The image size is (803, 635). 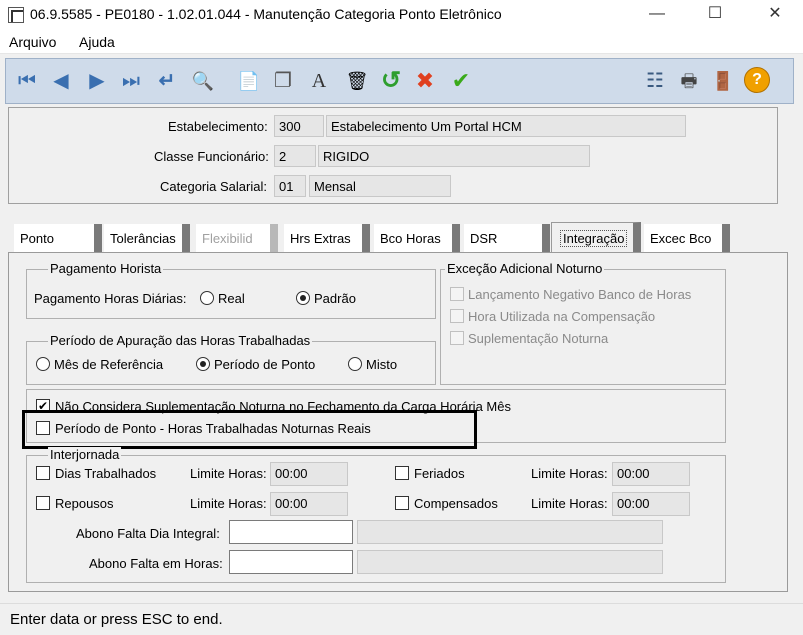 What do you see at coordinates (454, 156) in the screenshot?
I see `classe-name-field: RIGIDO` at bounding box center [454, 156].